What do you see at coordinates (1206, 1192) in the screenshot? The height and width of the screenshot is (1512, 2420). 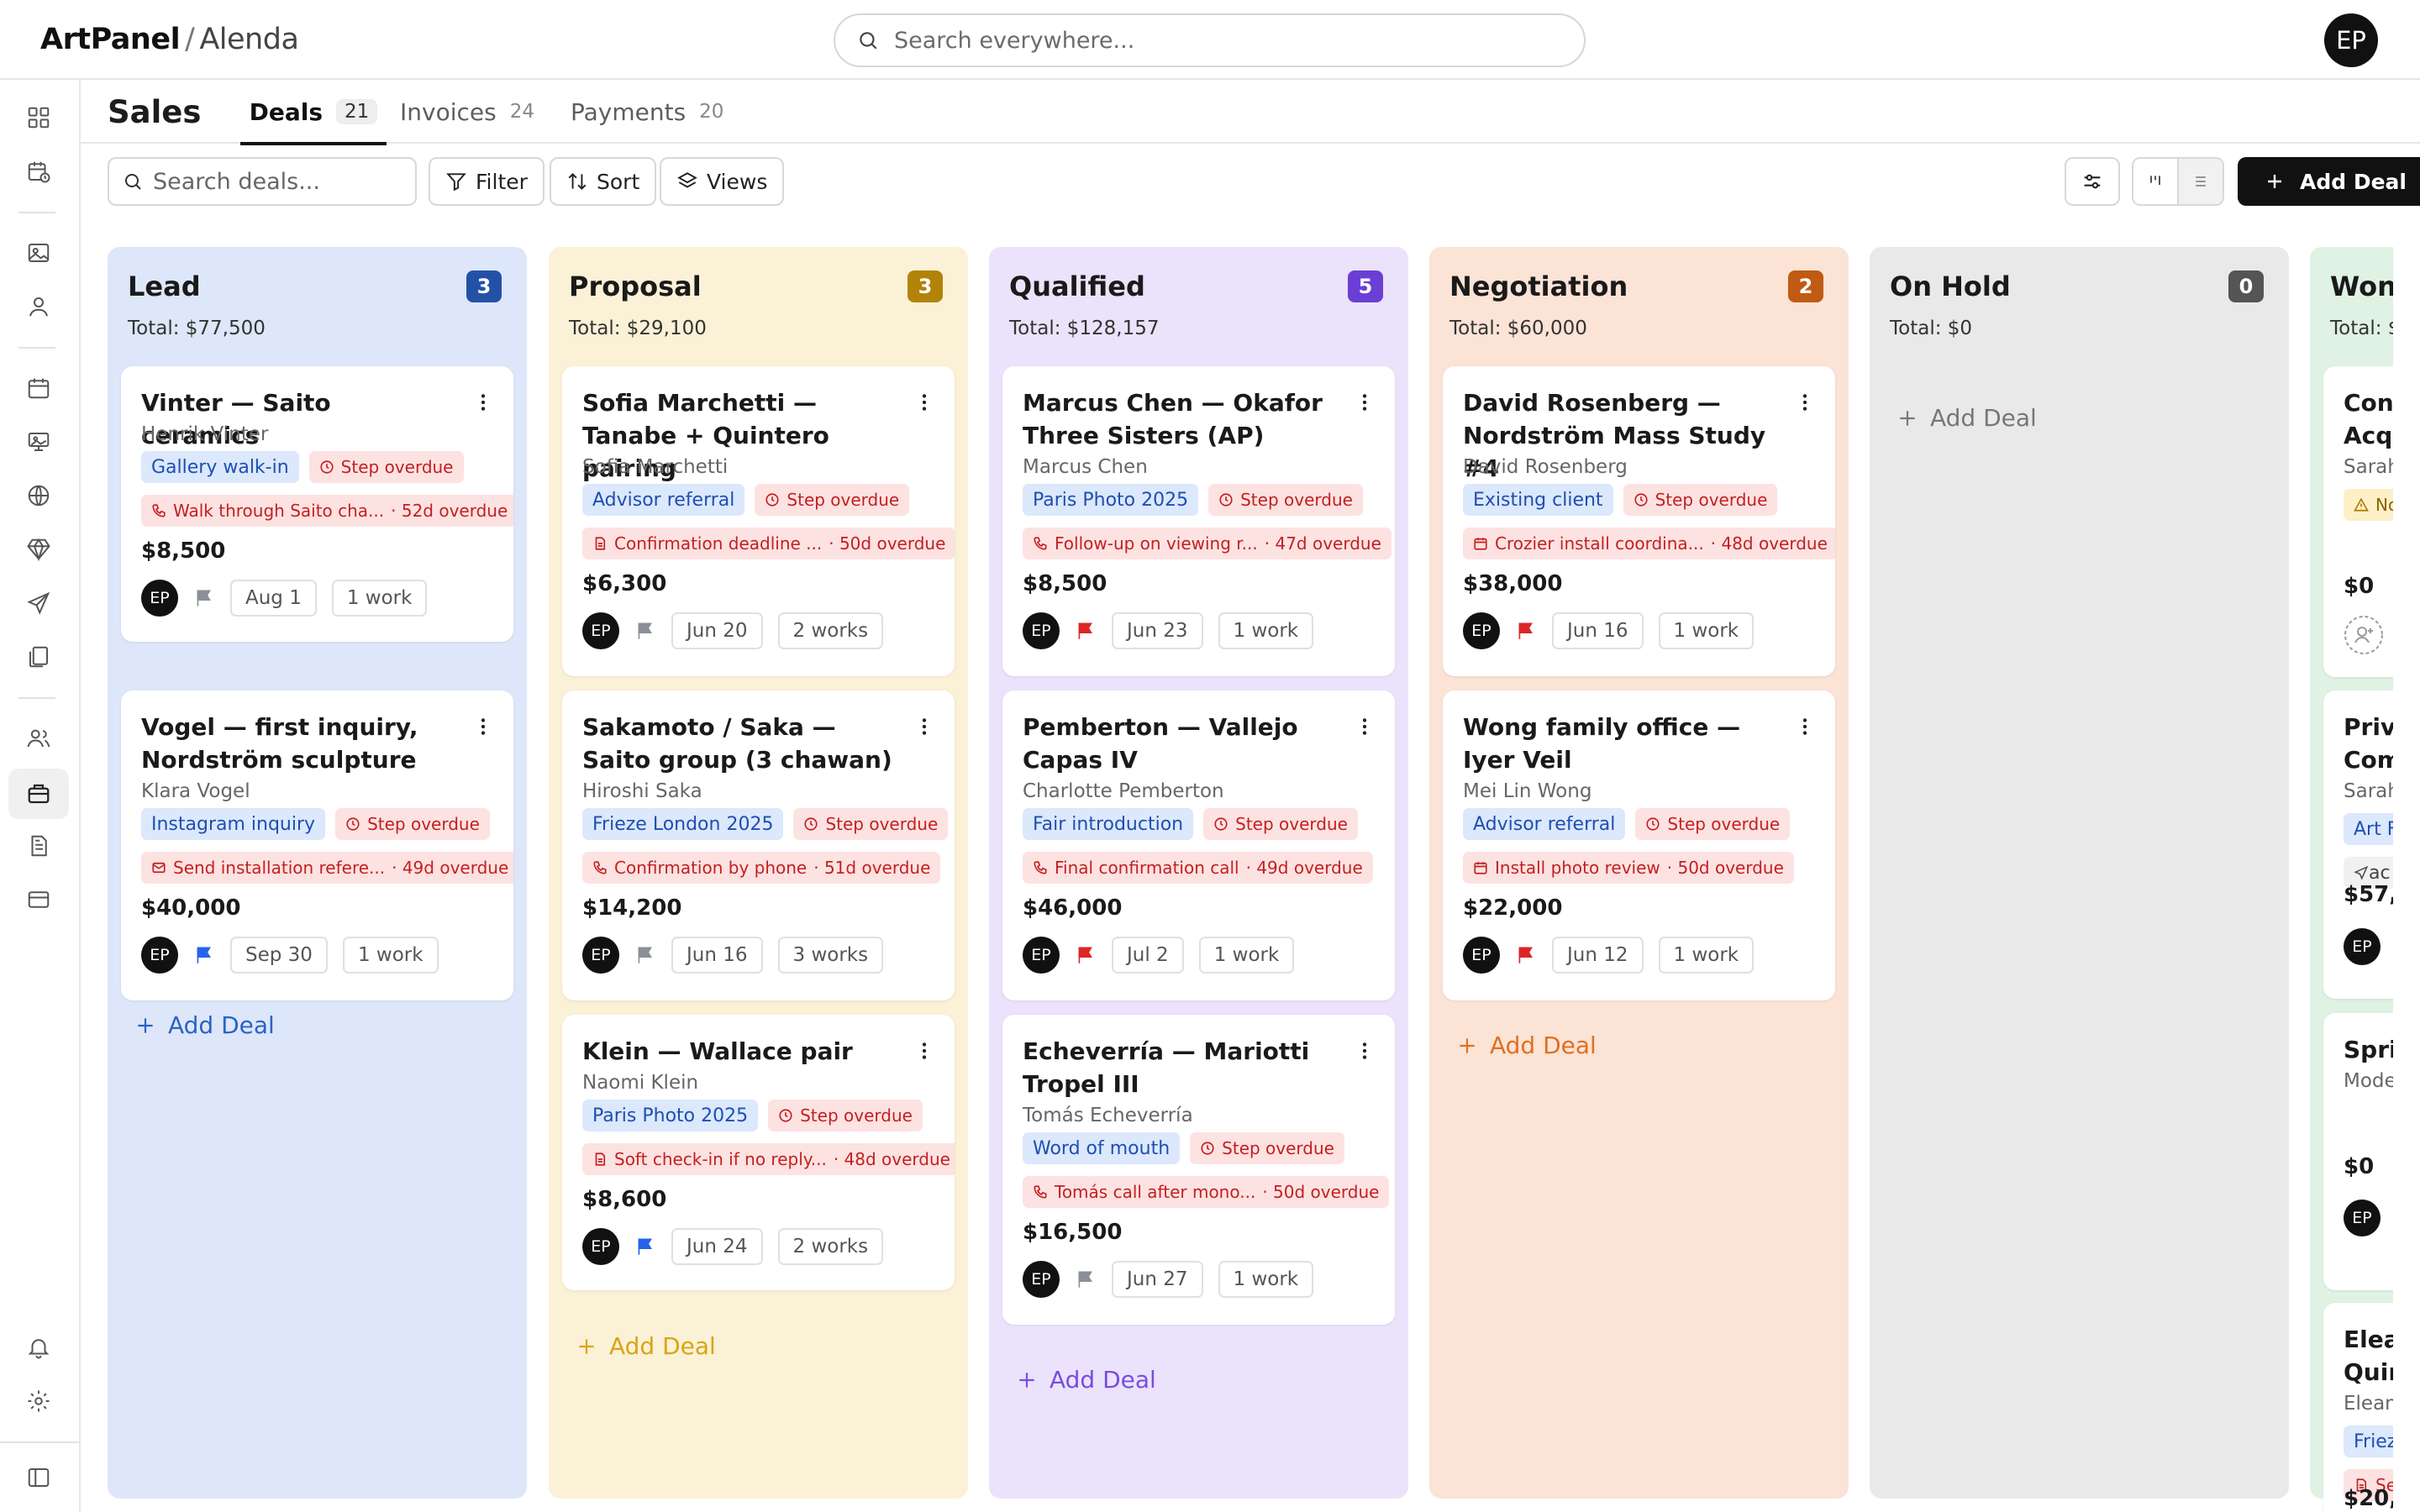 I see `next-task-badge: Tomás call after mono... · 50d overdue` at bounding box center [1206, 1192].